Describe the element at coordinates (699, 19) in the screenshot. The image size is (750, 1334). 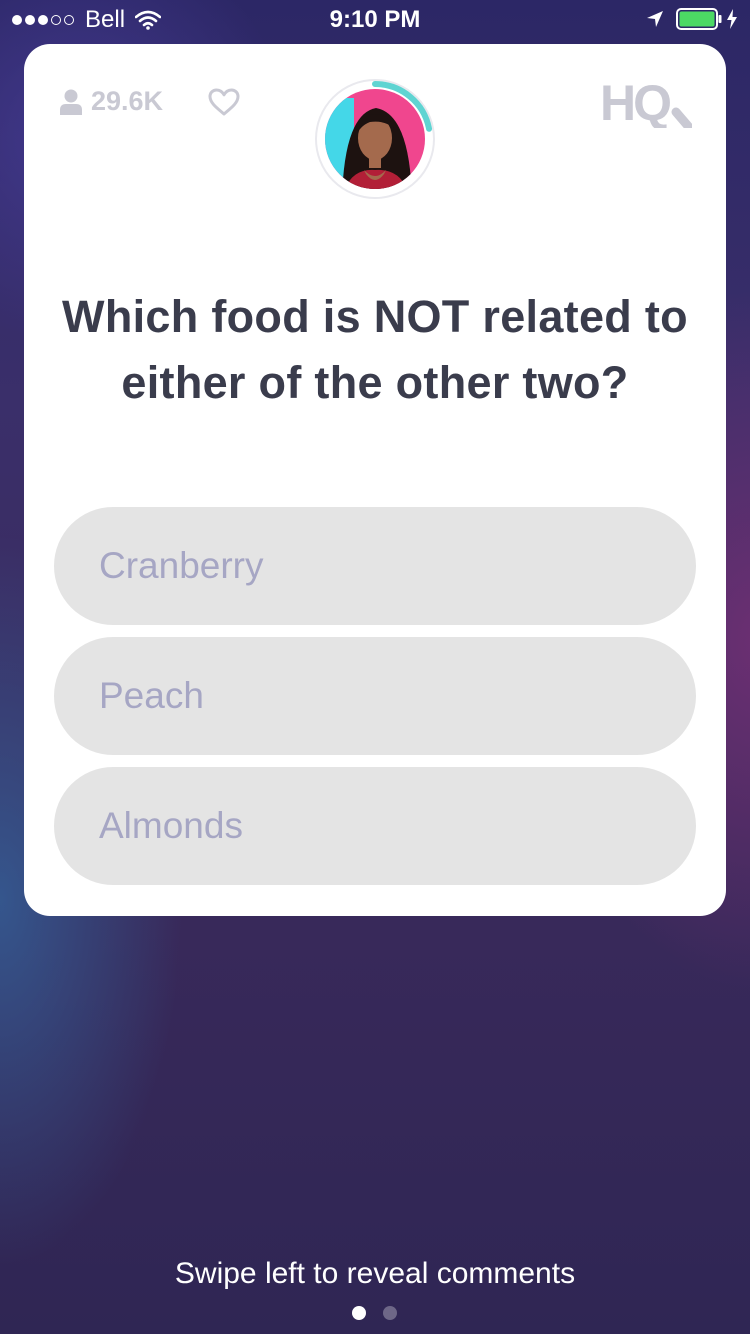
I see `battery-icon` at that location.